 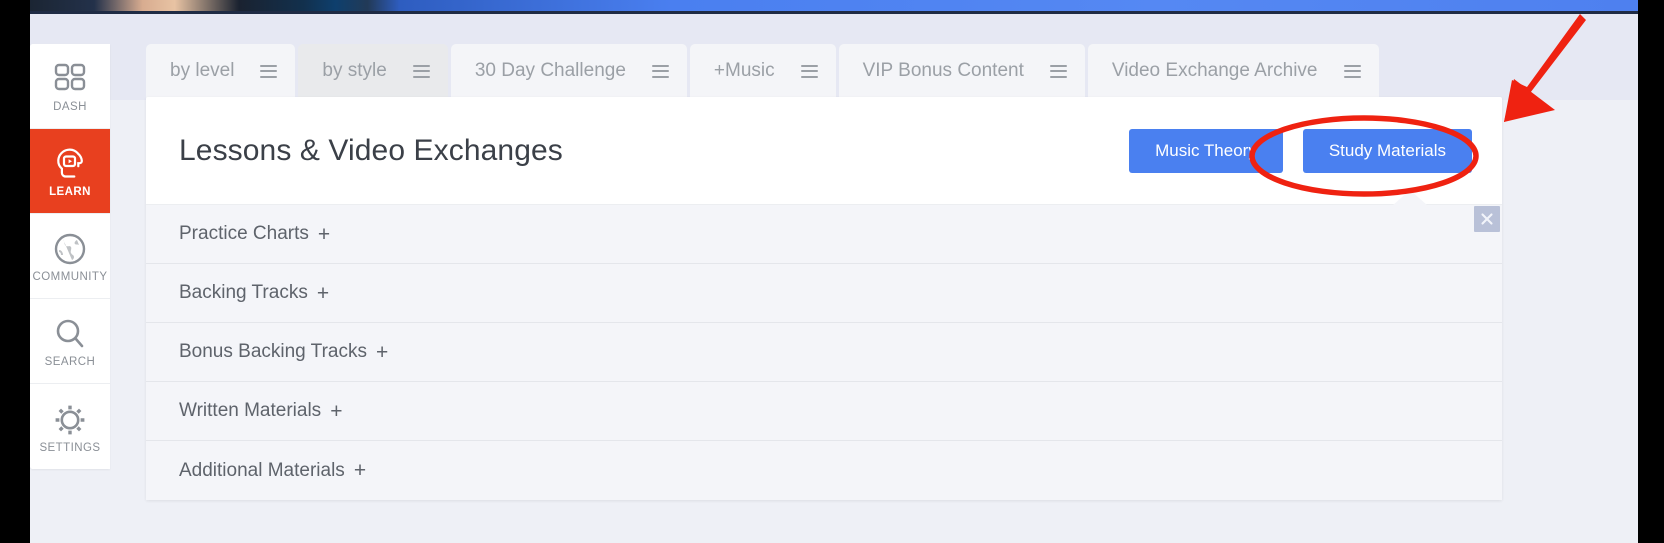 What do you see at coordinates (243, 292) in the screenshot?
I see `accordion-row-label: Backing Tracks` at bounding box center [243, 292].